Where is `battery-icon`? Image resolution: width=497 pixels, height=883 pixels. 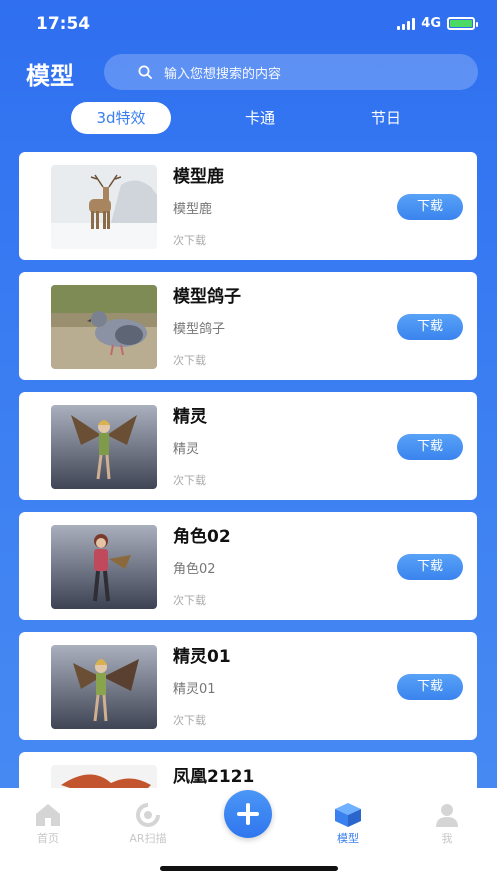
battery-icon is located at coordinates (462, 23).